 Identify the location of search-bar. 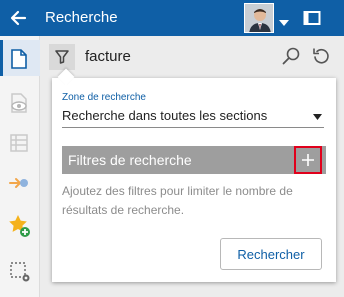
(192, 56).